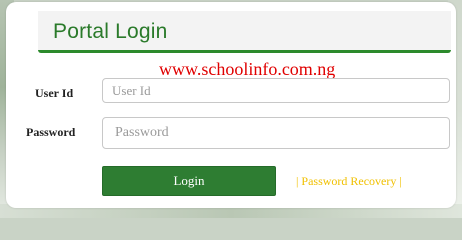 The image size is (462, 240). I want to click on user-id-input, so click(276, 90).